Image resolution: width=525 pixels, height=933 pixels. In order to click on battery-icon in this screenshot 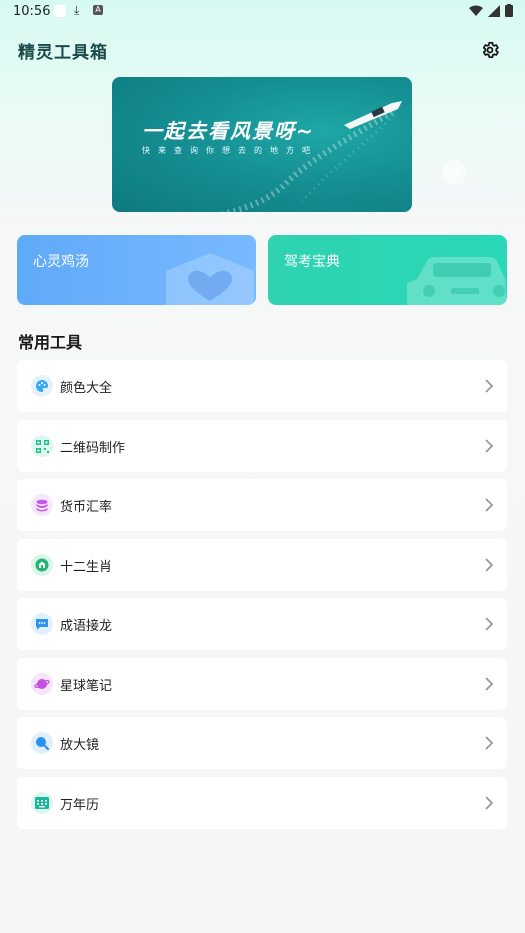, I will do `click(509, 10)`.